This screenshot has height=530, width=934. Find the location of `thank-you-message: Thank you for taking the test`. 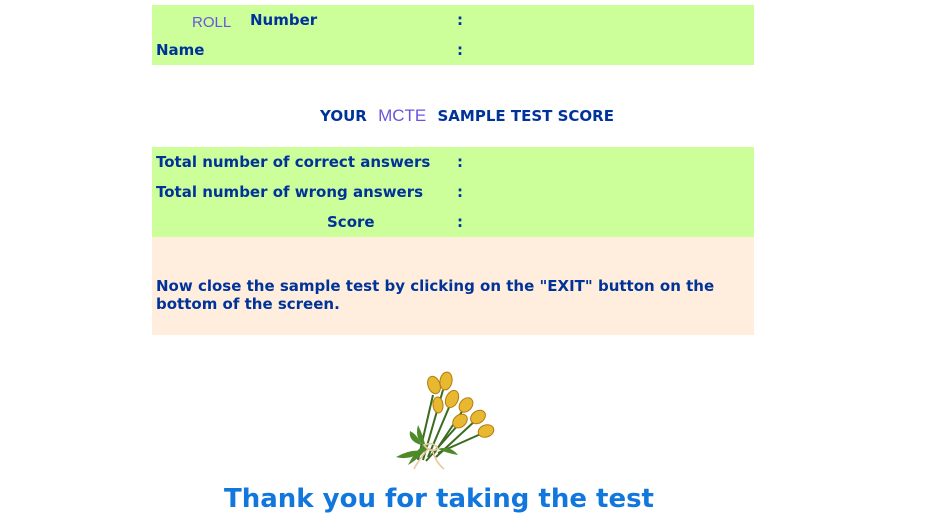

thank-you-message: Thank you for taking the test is located at coordinates (467, 499).